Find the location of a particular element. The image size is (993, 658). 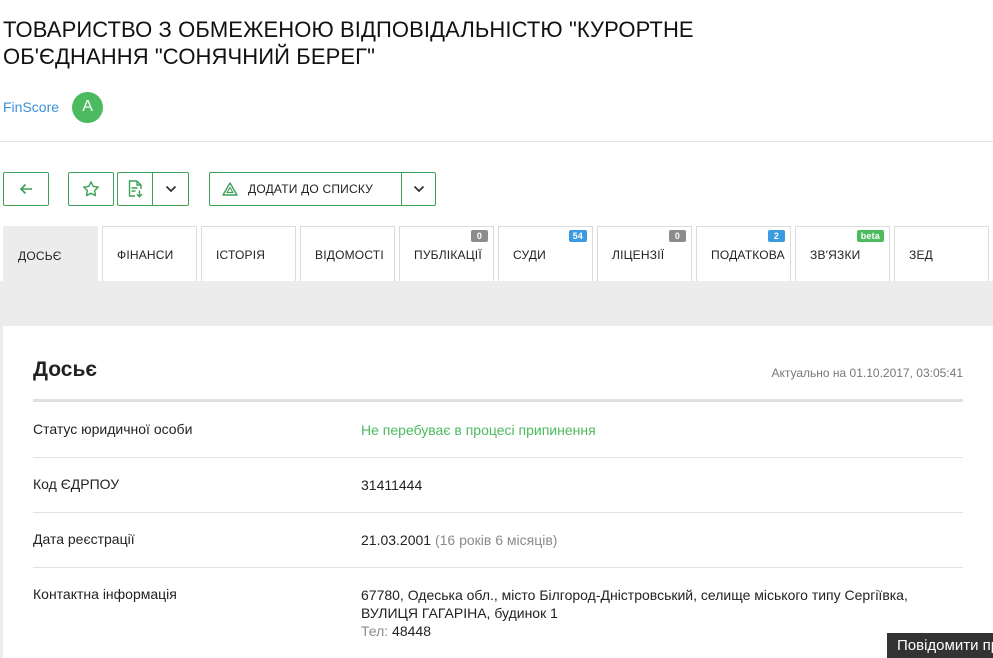

tab-records: ВІДОМОСТІ is located at coordinates (347, 253).